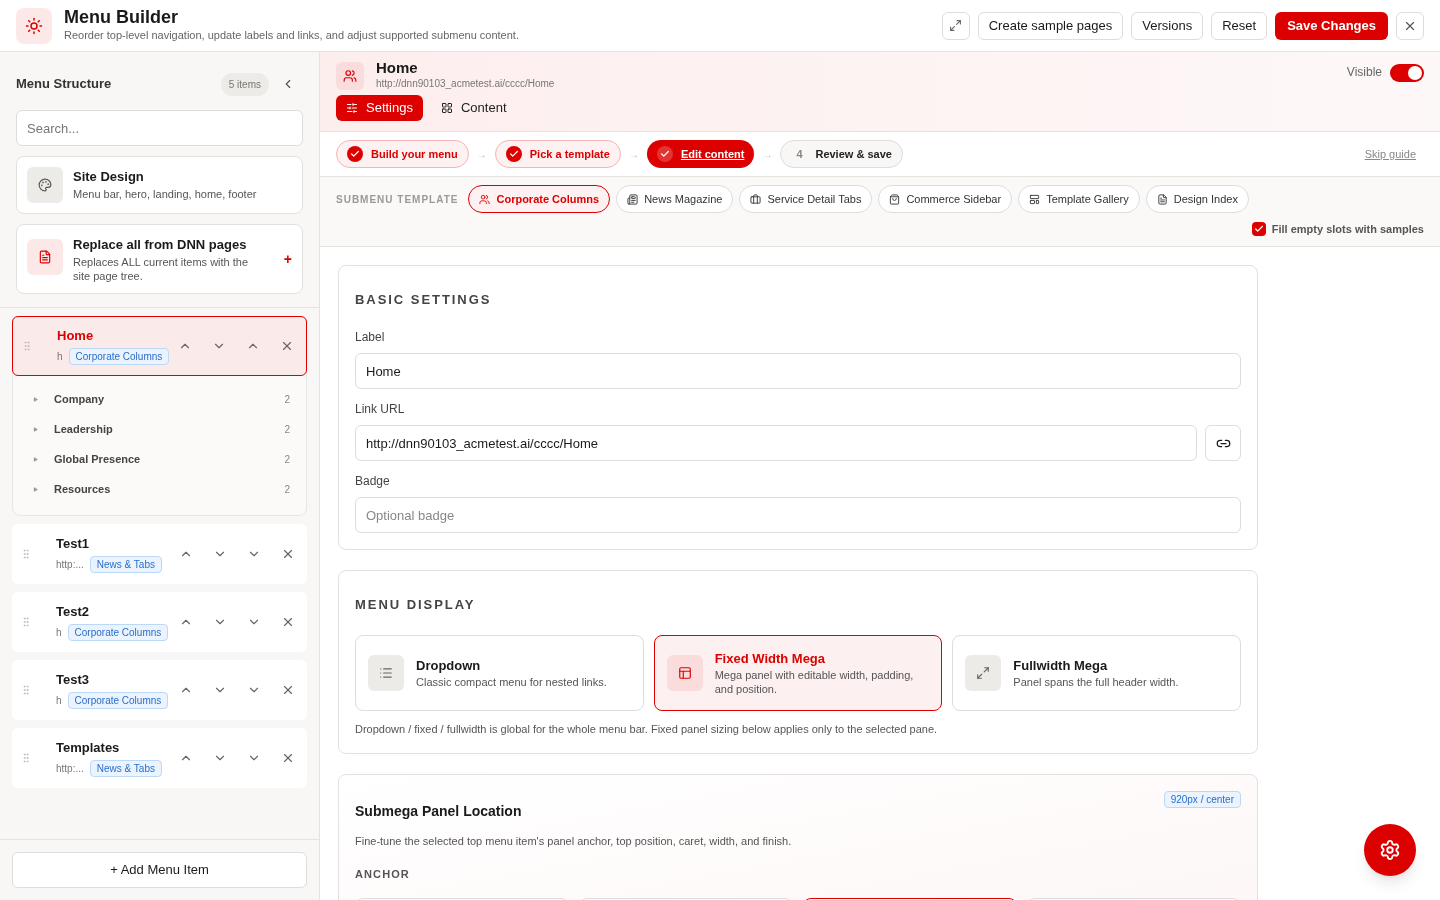 The image size is (1440, 900). Describe the element at coordinates (373, 481) in the screenshot. I see `field-label: Badge` at that location.